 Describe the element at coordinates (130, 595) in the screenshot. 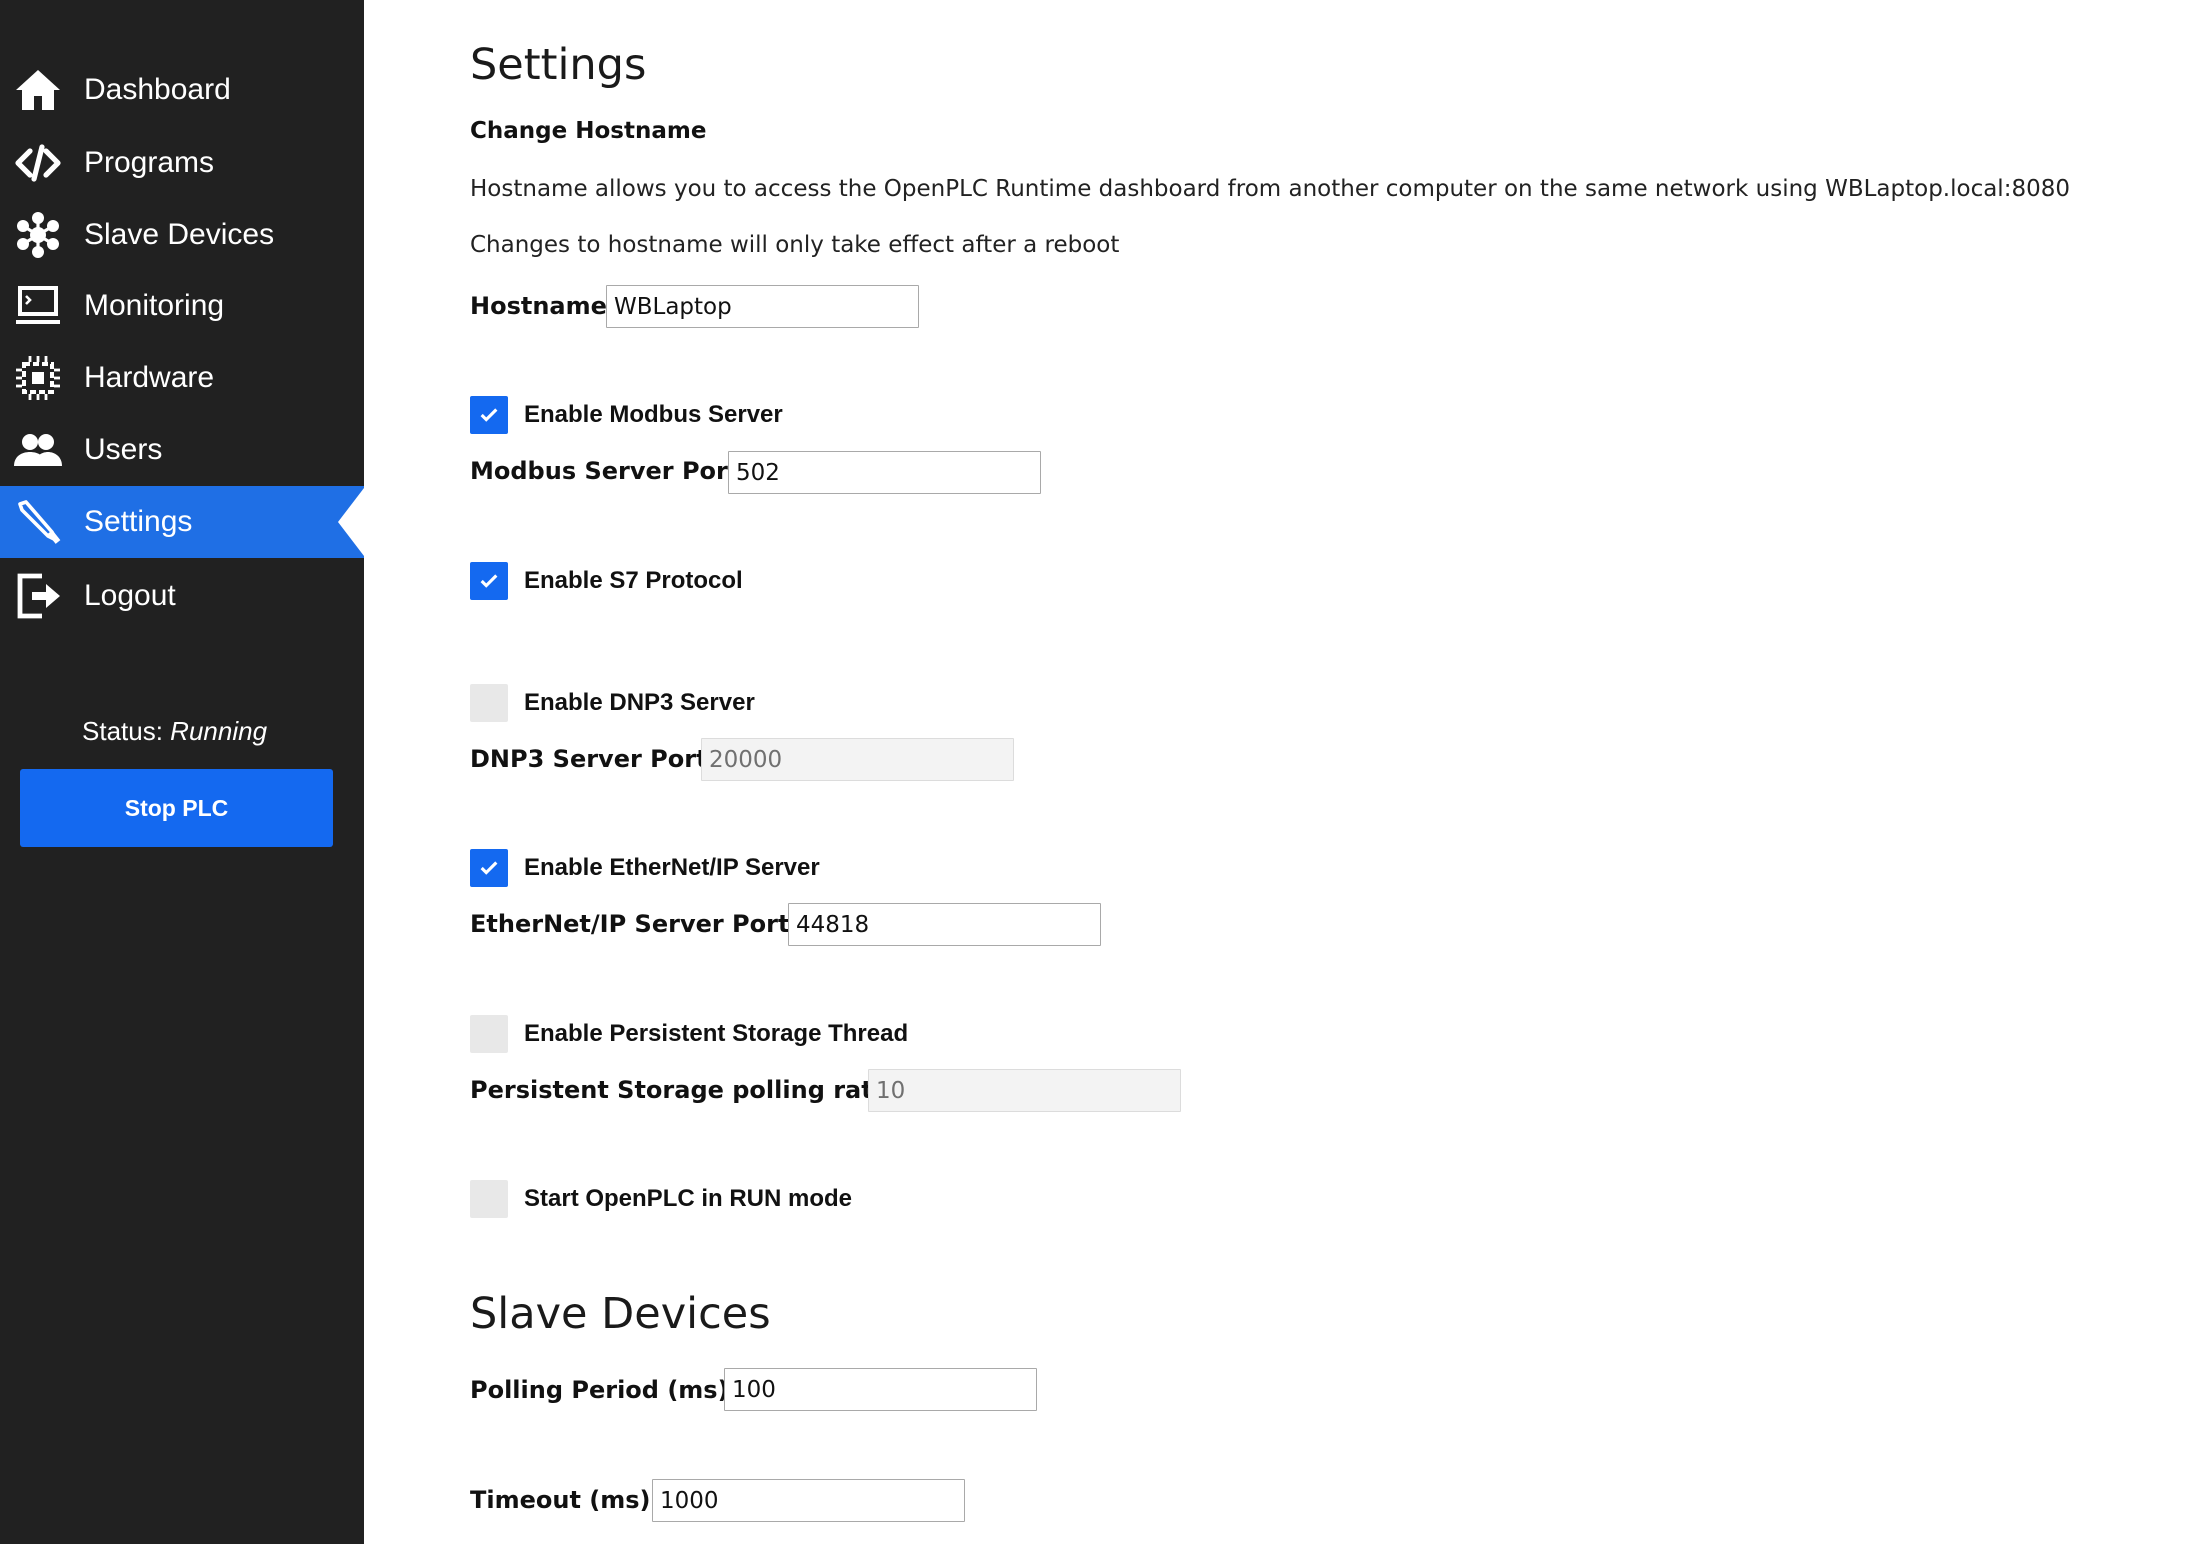

I see `sidebar-item-label: Logout` at that location.